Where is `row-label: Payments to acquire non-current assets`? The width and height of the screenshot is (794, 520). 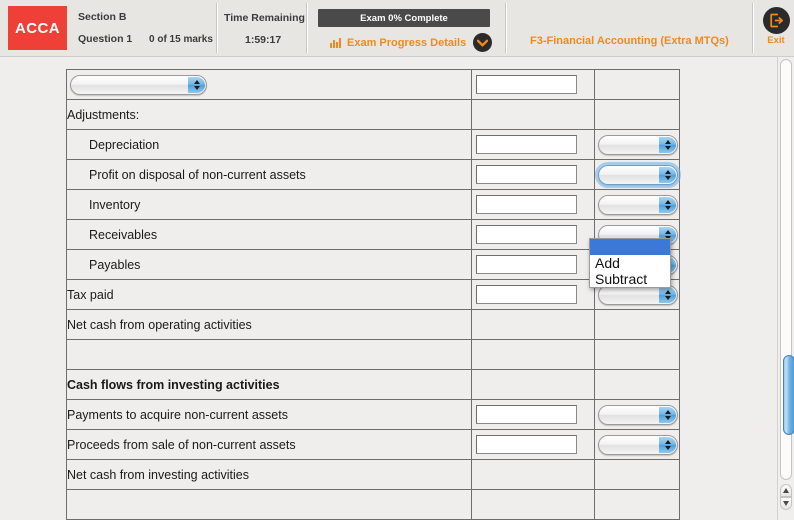
row-label: Payments to acquire non-current assets is located at coordinates (177, 414).